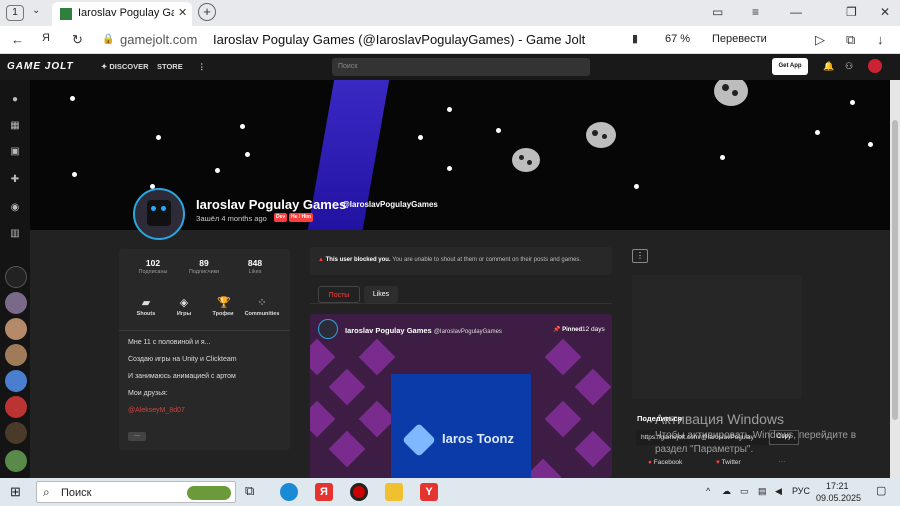  What do you see at coordinates (880, 39) in the screenshot?
I see `download-icon: ↓` at bounding box center [880, 39].